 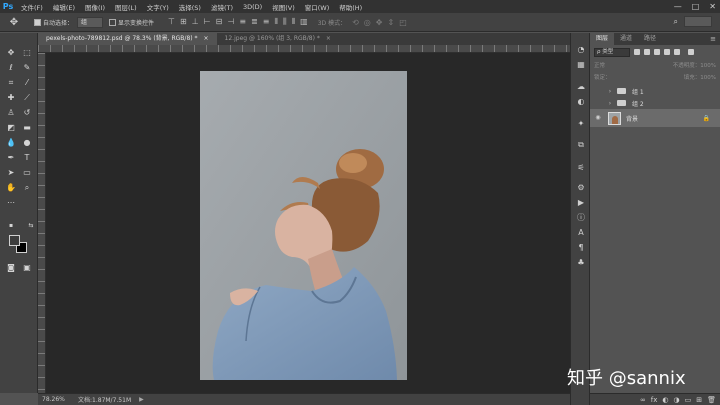 What do you see at coordinates (219, 22) in the screenshot?
I see `align-hcenter-icon: ⊟` at bounding box center [219, 22].